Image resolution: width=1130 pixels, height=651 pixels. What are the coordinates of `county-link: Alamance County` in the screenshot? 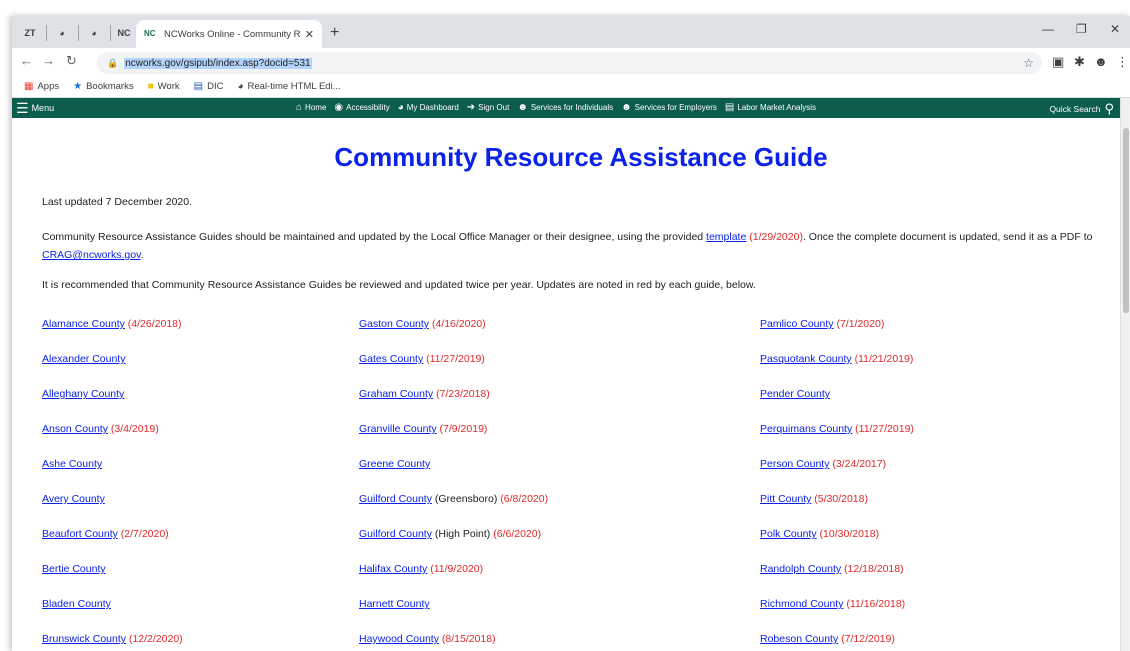 It's located at (83, 324).